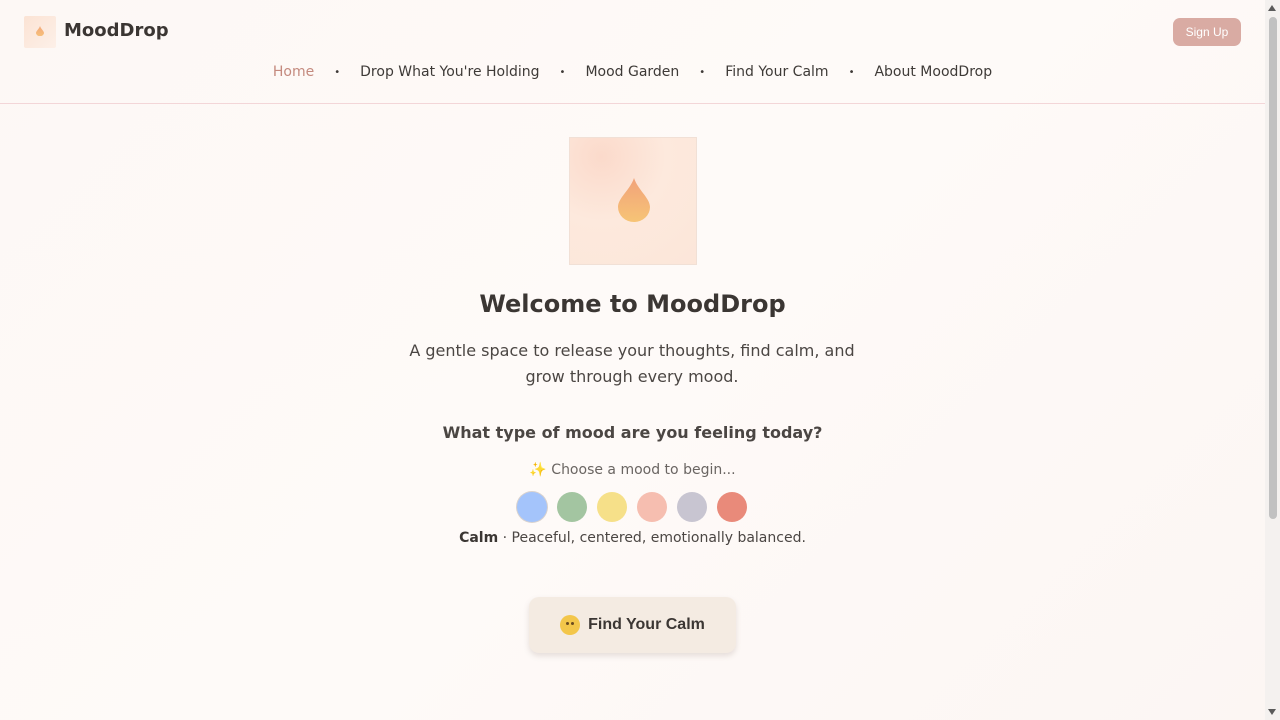  I want to click on nav-item-drop: Drop What You're Holding, so click(449, 72).